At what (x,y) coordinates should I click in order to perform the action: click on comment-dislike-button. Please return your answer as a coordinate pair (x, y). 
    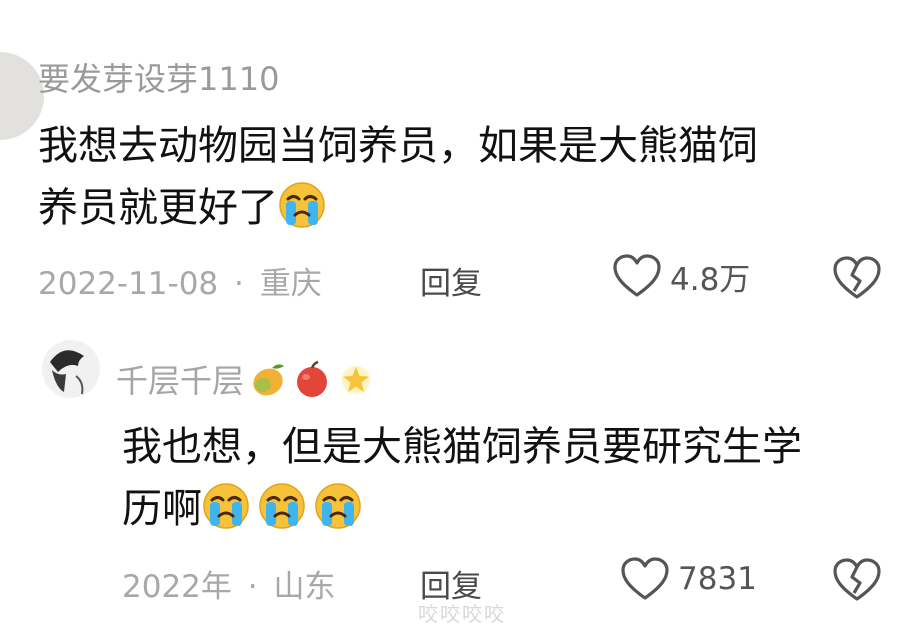
    Looking at the image, I should click on (857, 280).